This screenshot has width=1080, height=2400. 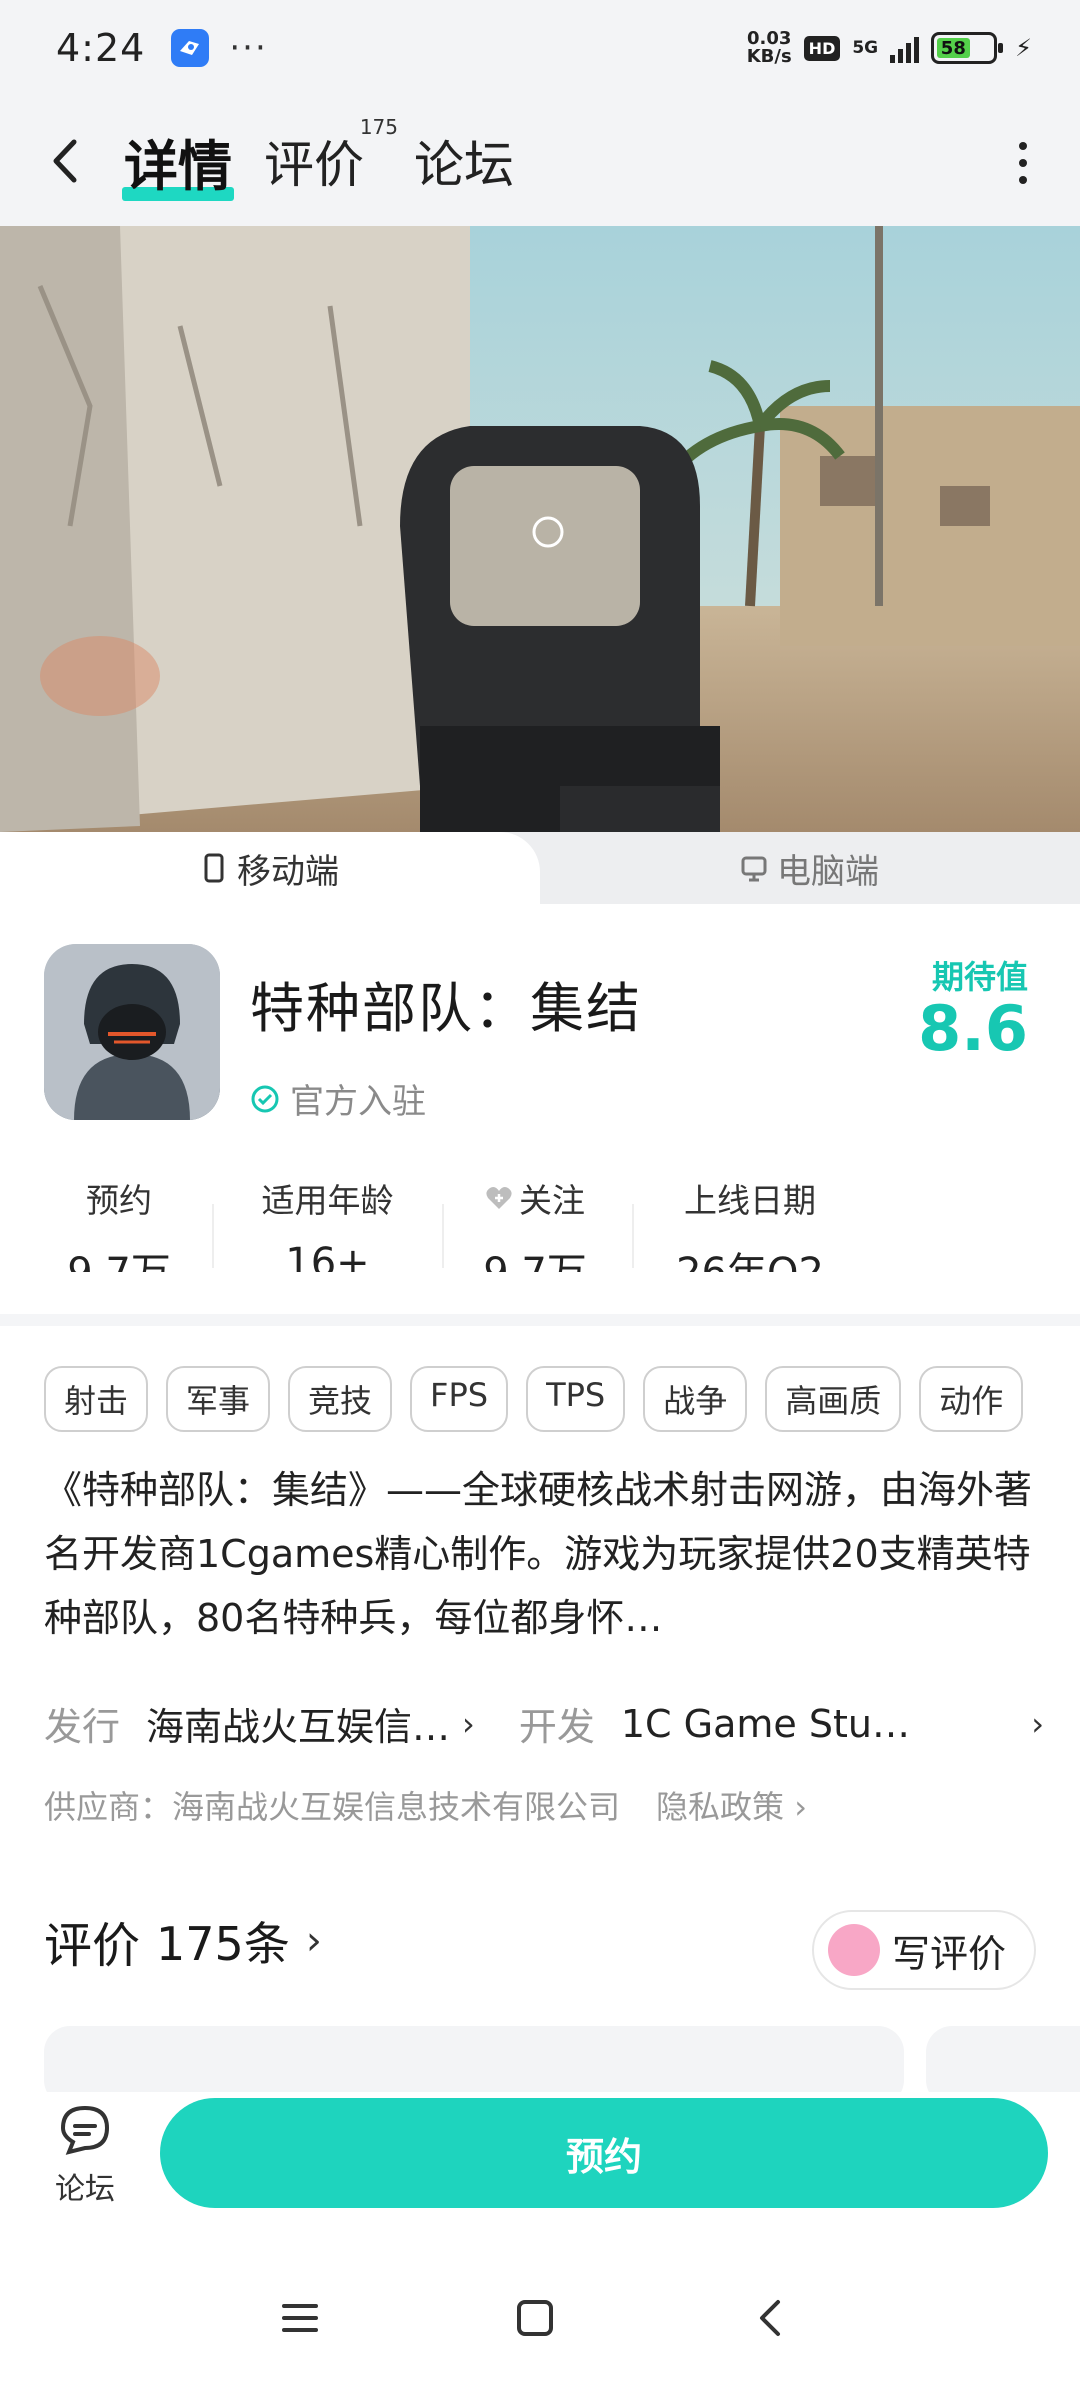 What do you see at coordinates (327, 1223) in the screenshot?
I see `stat-age-rating: 适用年龄 16+` at bounding box center [327, 1223].